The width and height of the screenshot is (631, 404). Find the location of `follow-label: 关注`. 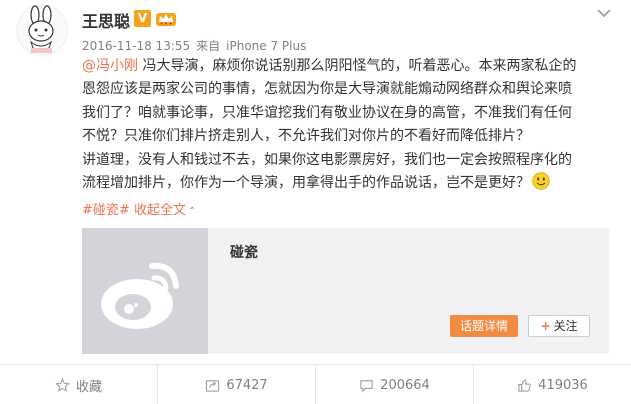

follow-label: 关注 is located at coordinates (565, 326).